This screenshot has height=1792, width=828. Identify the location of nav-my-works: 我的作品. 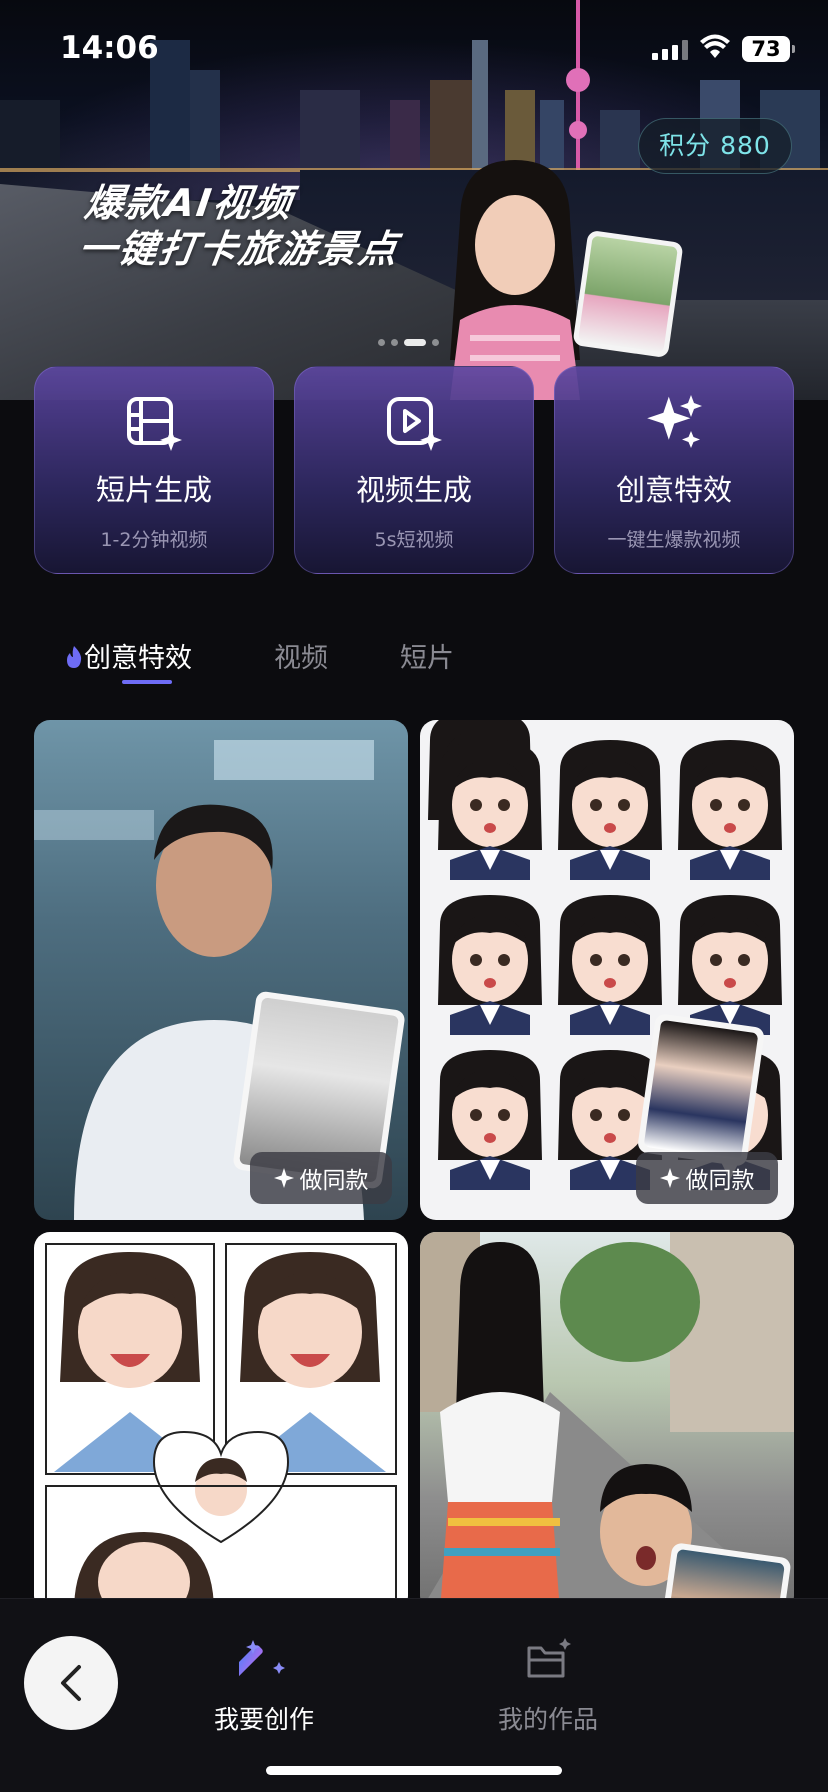
(548, 1686).